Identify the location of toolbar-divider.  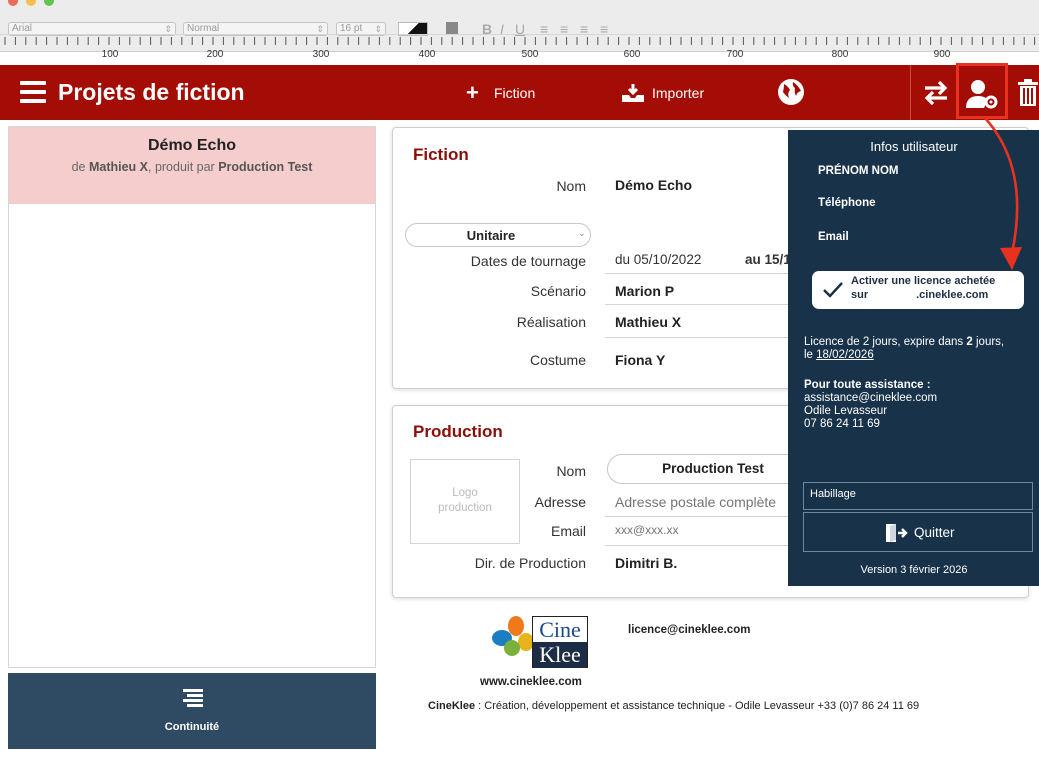
(910, 92).